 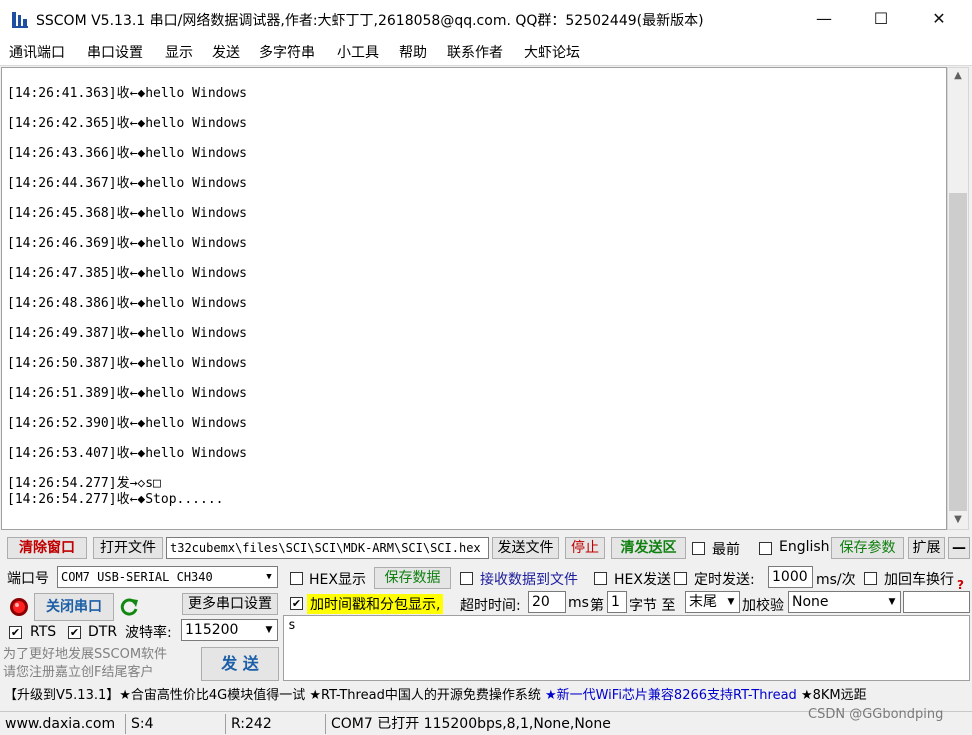 What do you see at coordinates (127, 213) in the screenshot?
I see `receive-line: [14:26:45.368]收←◆hello Windows` at bounding box center [127, 213].